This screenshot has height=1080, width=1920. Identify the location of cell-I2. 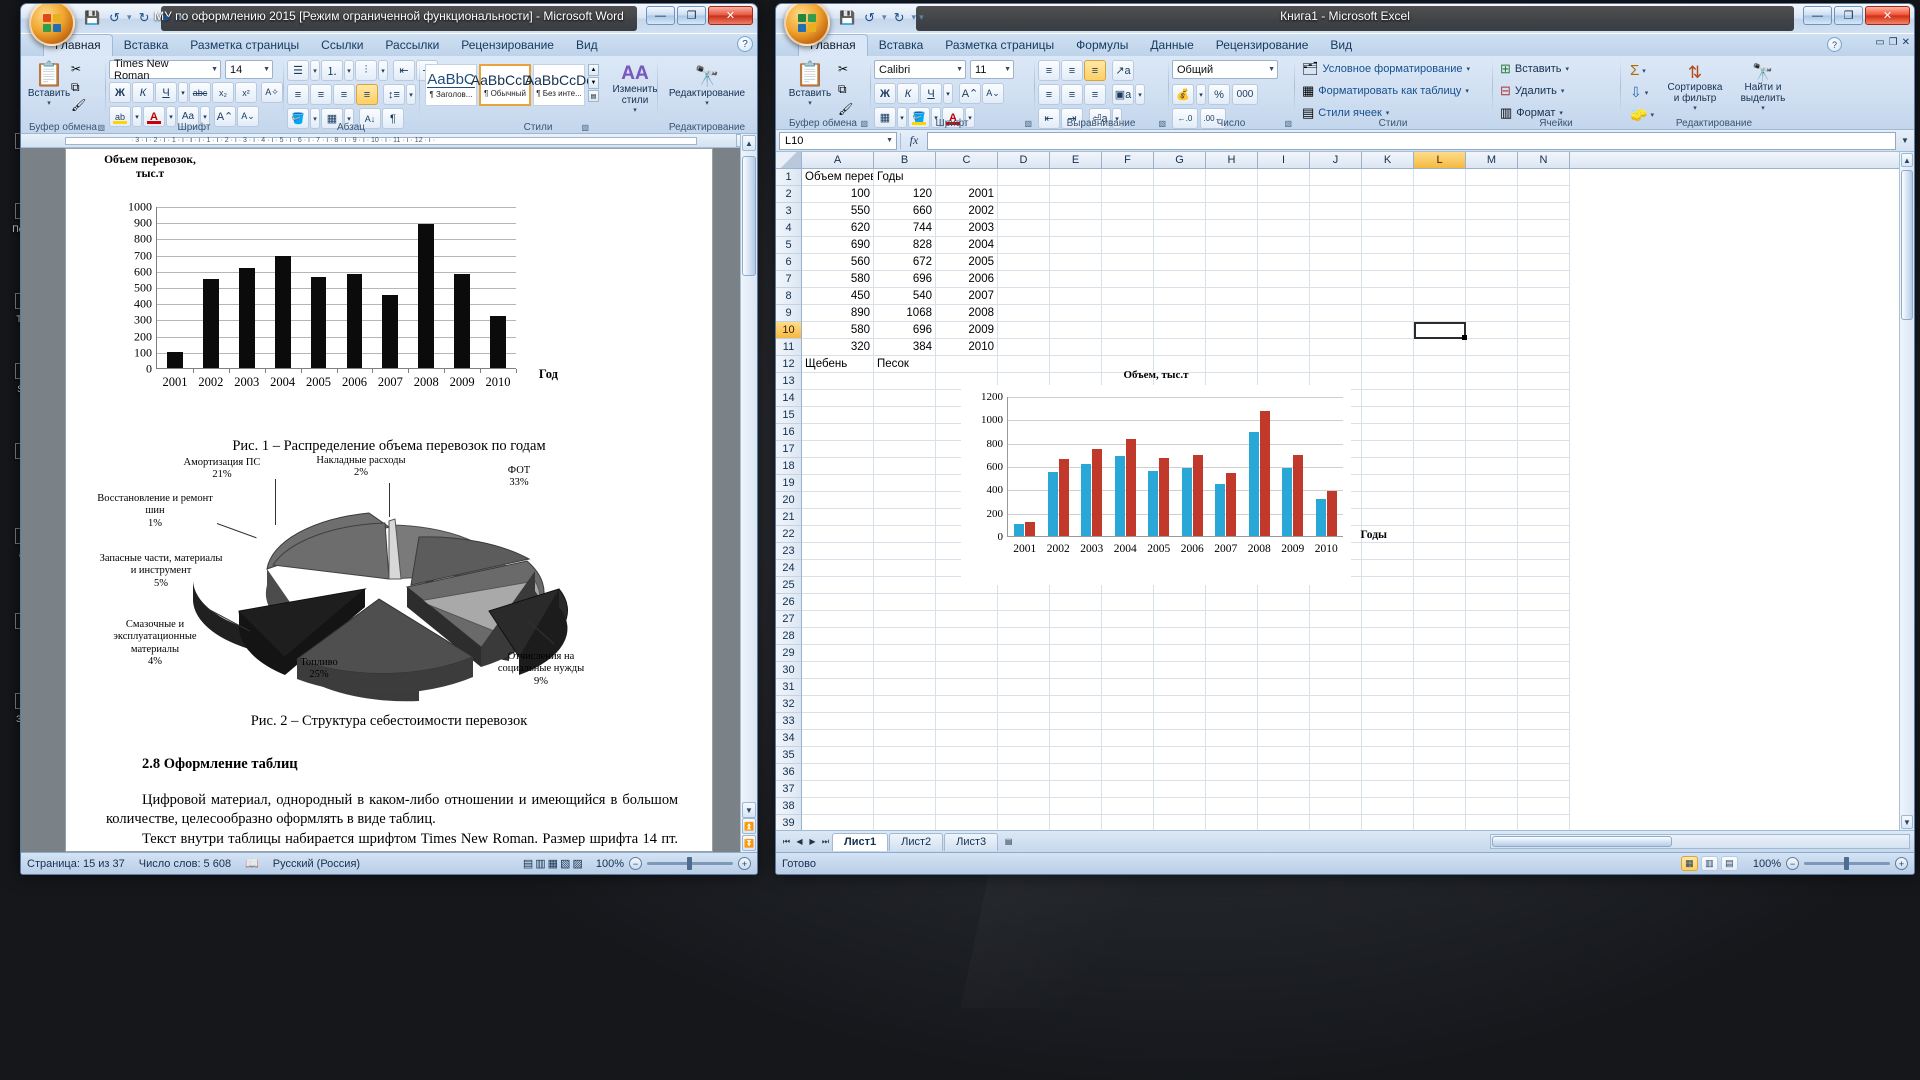
(1284, 194).